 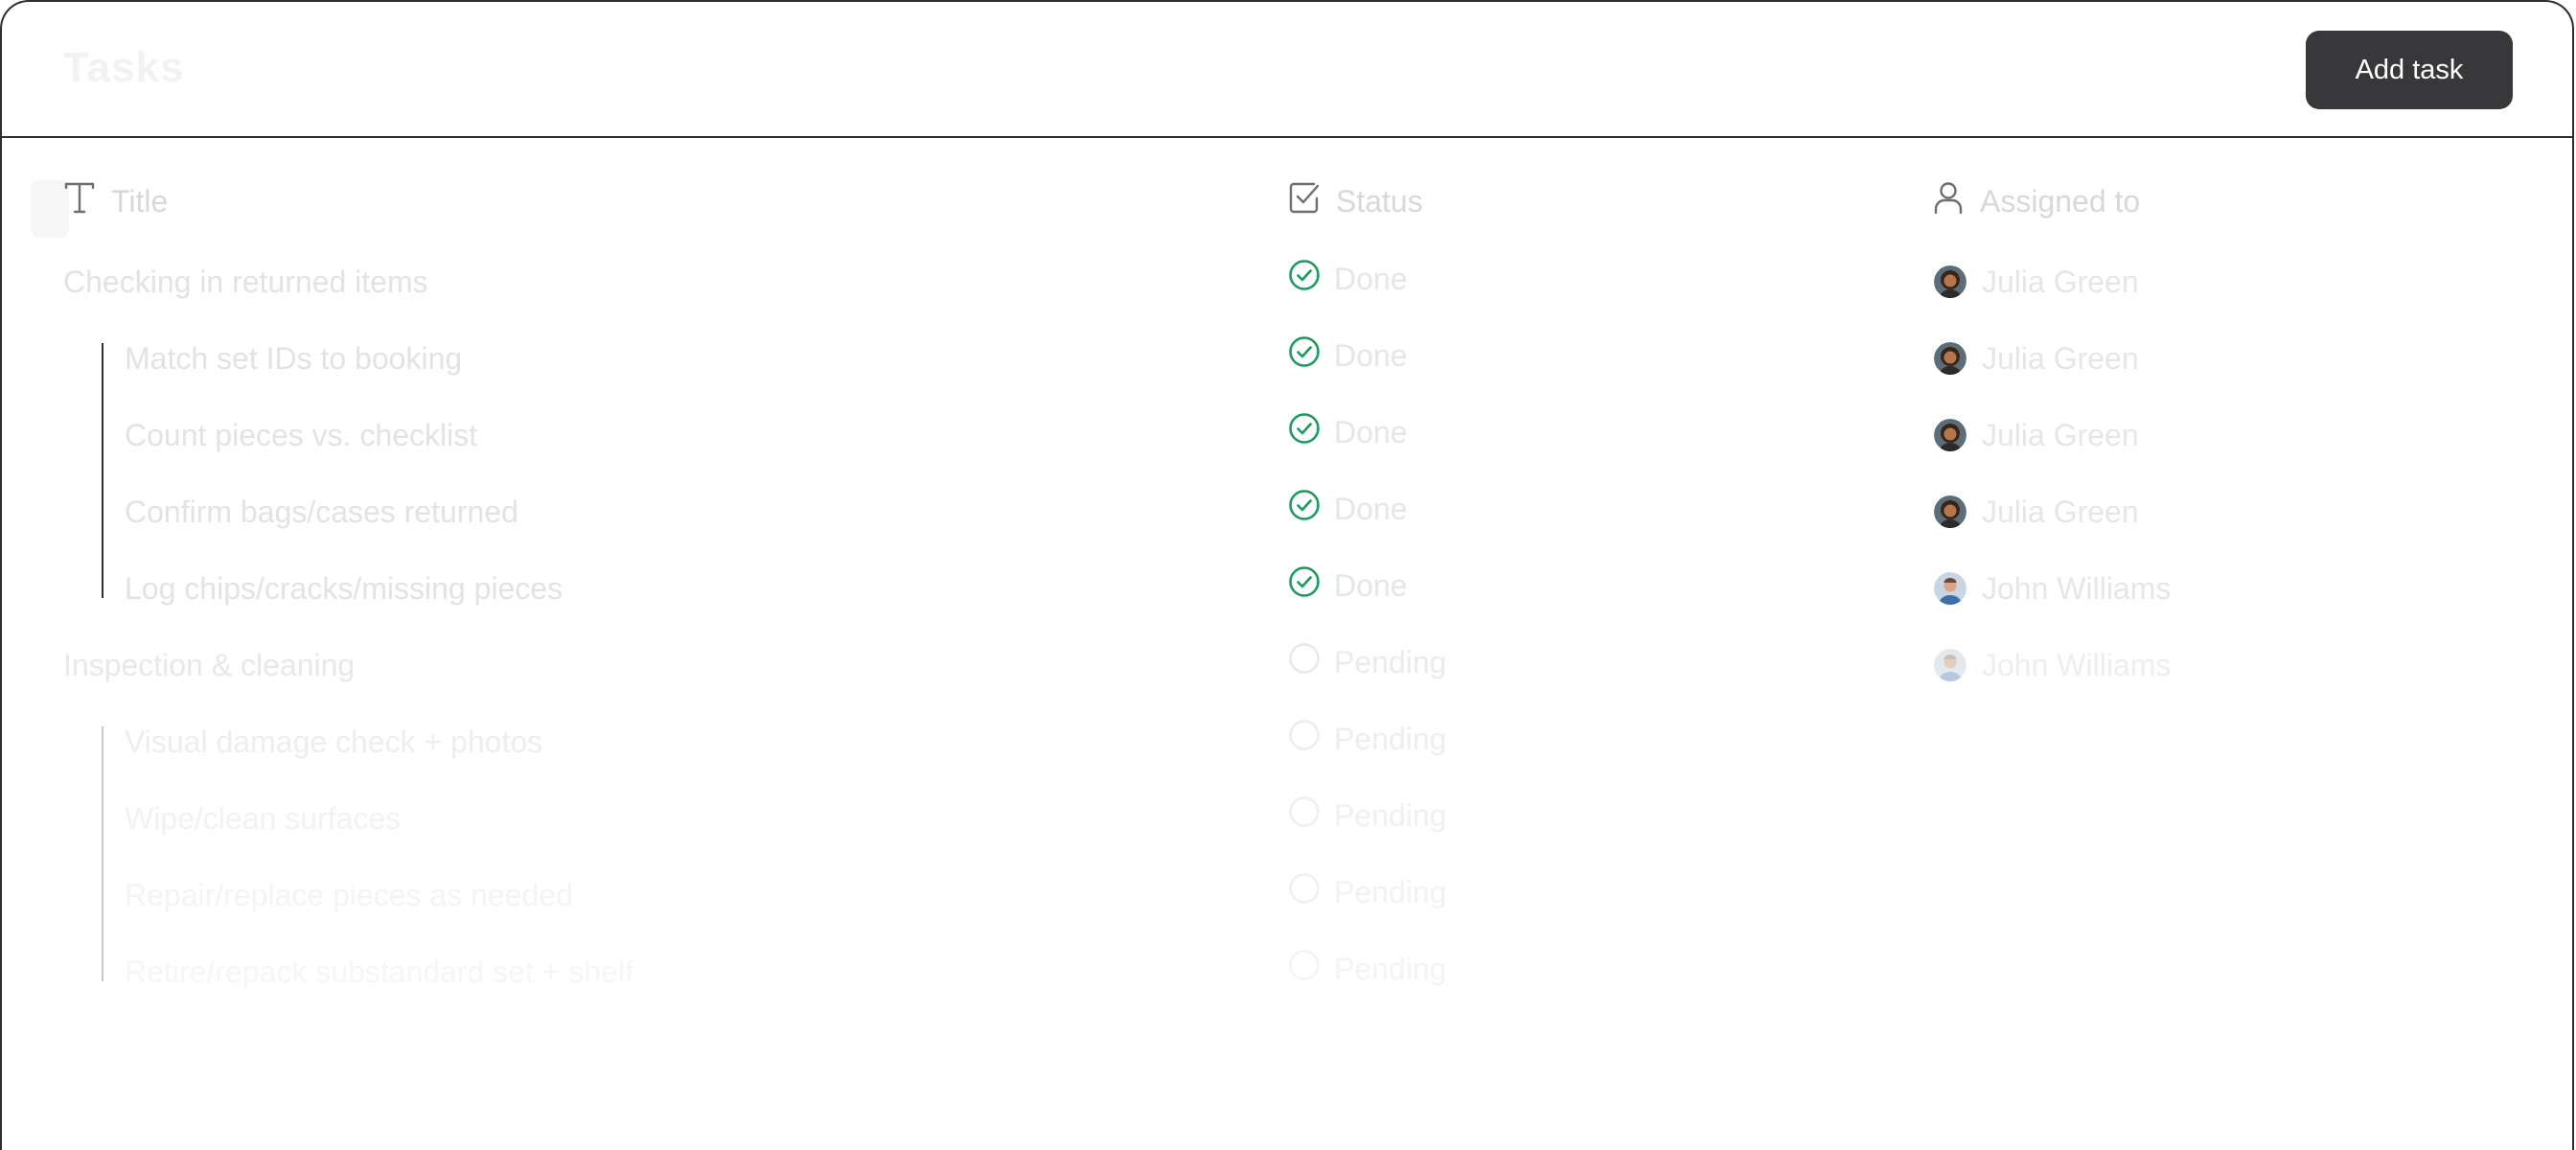 What do you see at coordinates (79, 201) in the screenshot?
I see `text-t-icon` at bounding box center [79, 201].